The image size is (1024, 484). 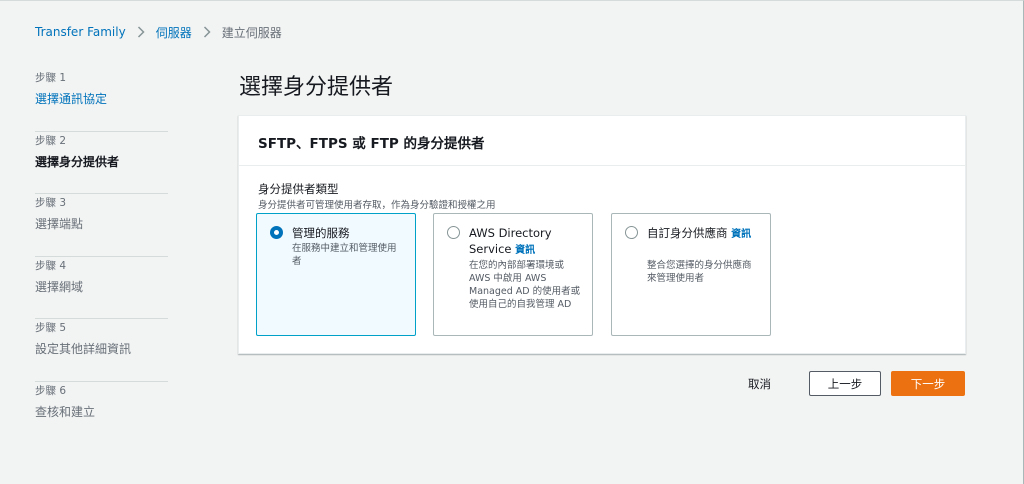 What do you see at coordinates (51, 265) in the screenshot?
I see `step-number: 步驟 4` at bounding box center [51, 265].